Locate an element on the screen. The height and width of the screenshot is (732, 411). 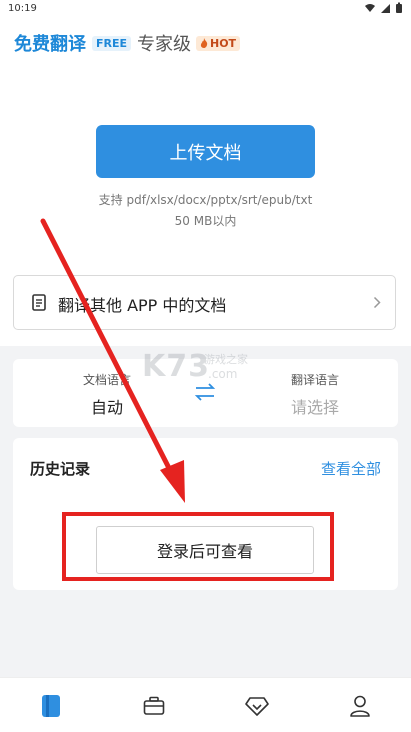
briefcase-icon is located at coordinates (154, 705).